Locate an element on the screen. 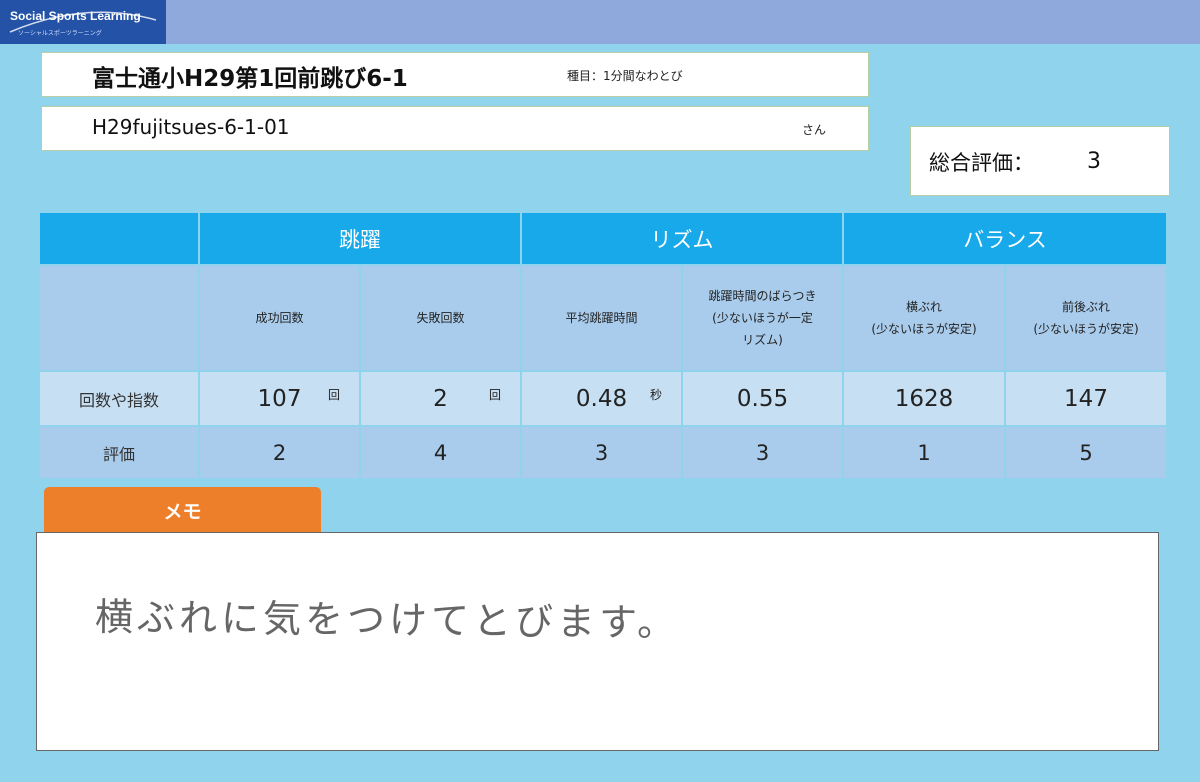  row-label-count: 回数や指数 is located at coordinates (119, 398).